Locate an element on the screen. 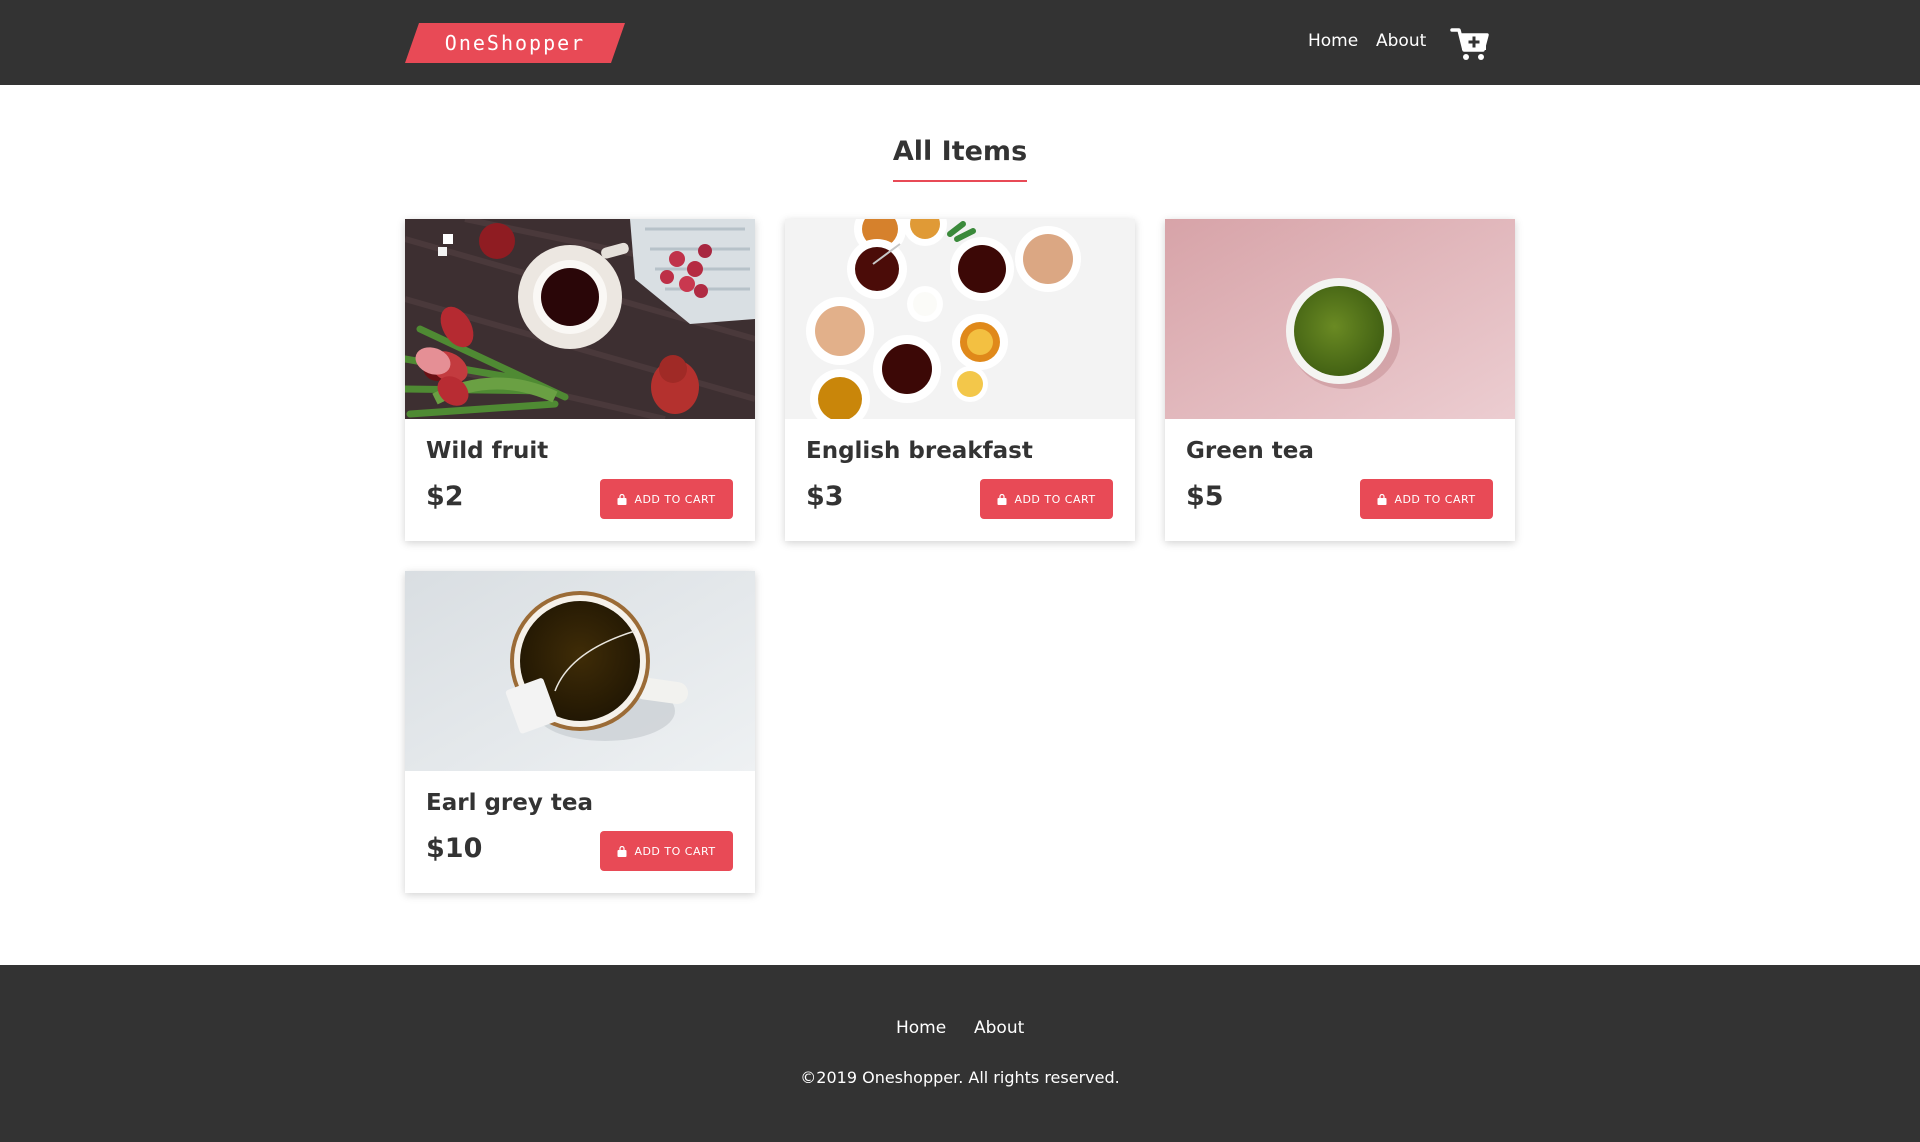 The width and height of the screenshot is (1920, 1142). page-title: All Items is located at coordinates (960, 158).